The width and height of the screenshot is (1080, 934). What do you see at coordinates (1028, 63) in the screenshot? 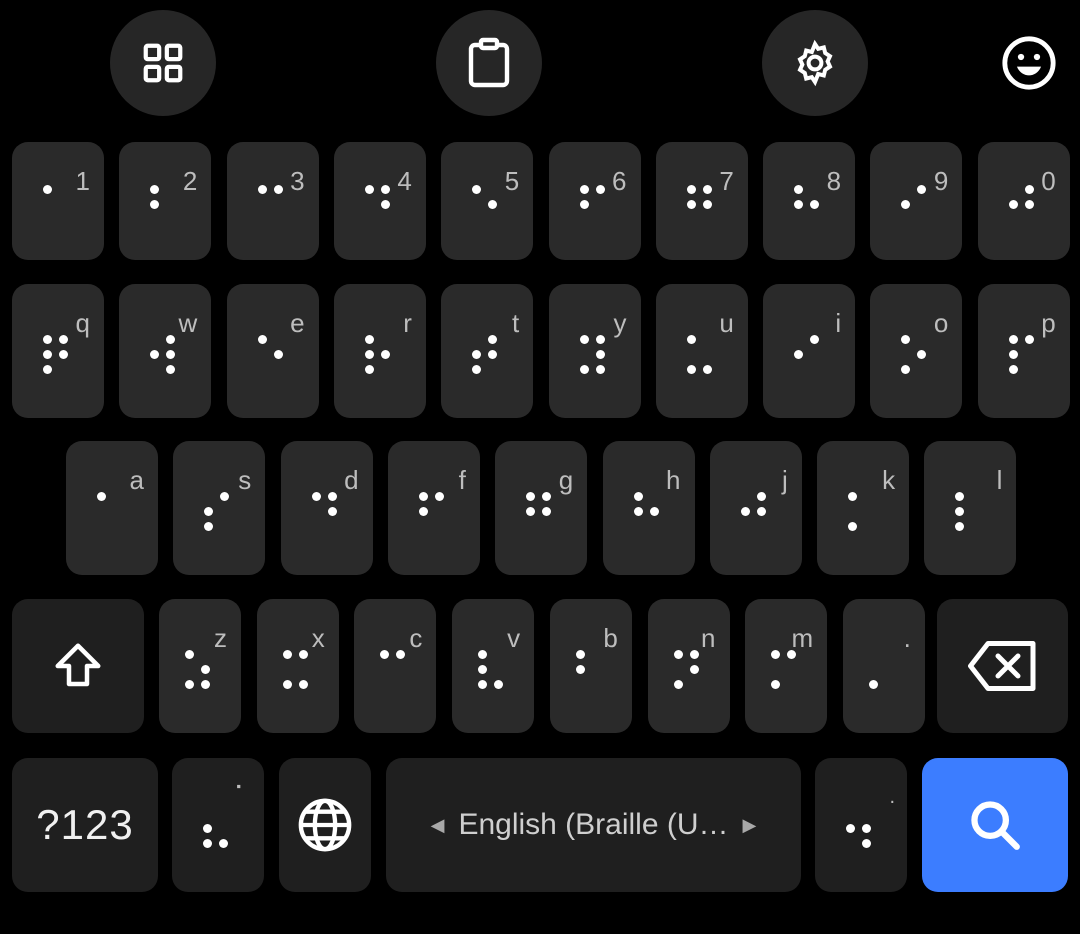
I see `emoji-button` at bounding box center [1028, 63].